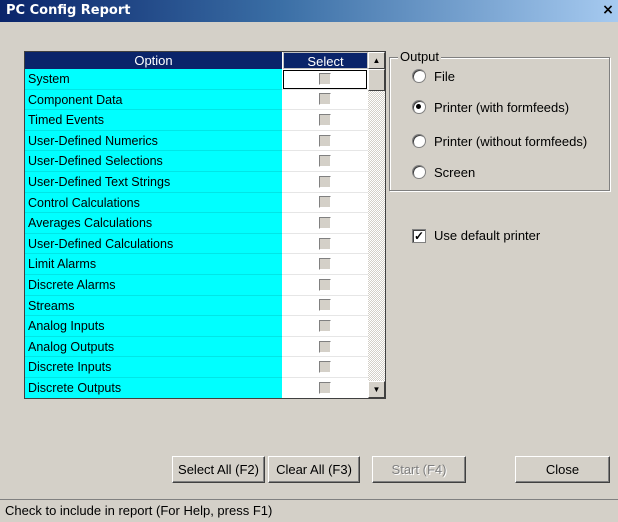 The height and width of the screenshot is (522, 618). Describe the element at coordinates (376, 60) in the screenshot. I see `scroll-up-button: ▲` at that location.